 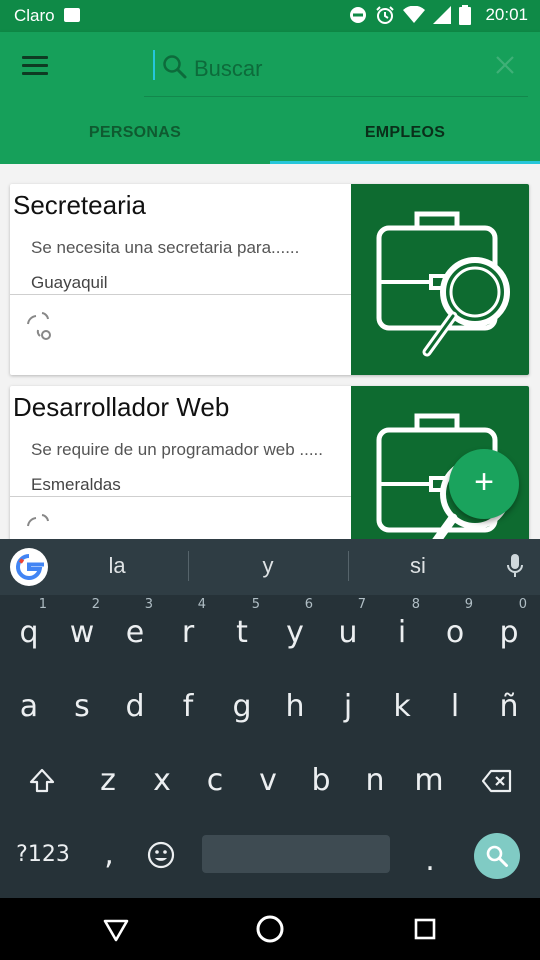 I want to click on space-bar, so click(x=296, y=854).